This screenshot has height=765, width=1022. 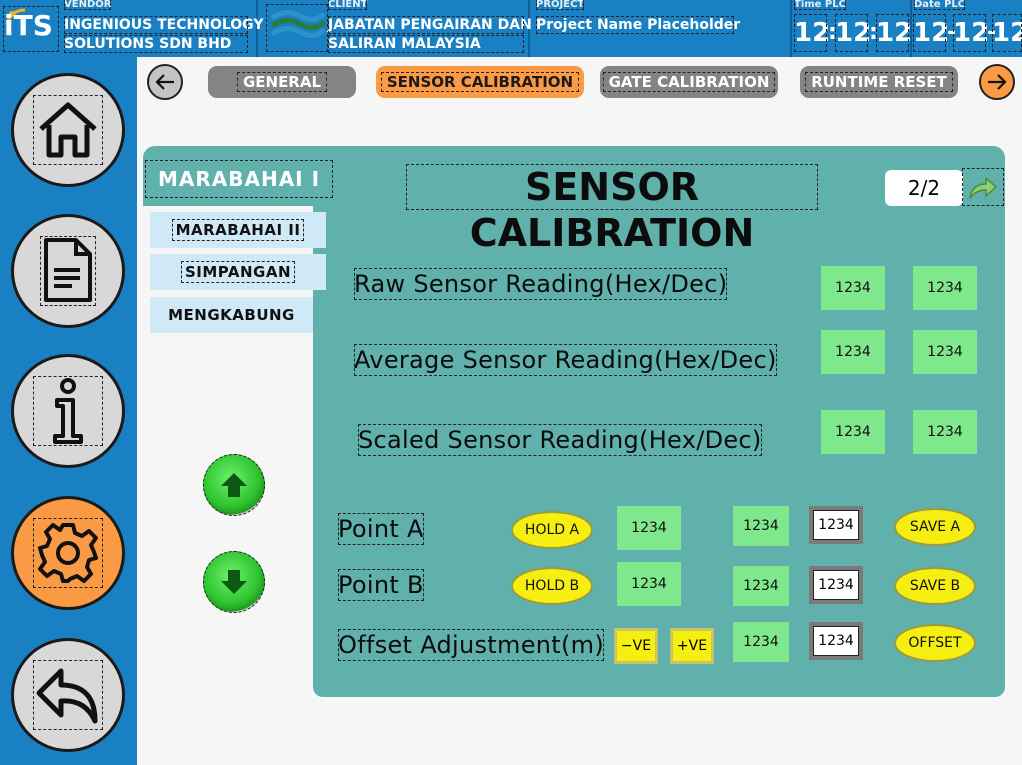 I want to click on forward-arrow-icon, so click(x=983, y=188).